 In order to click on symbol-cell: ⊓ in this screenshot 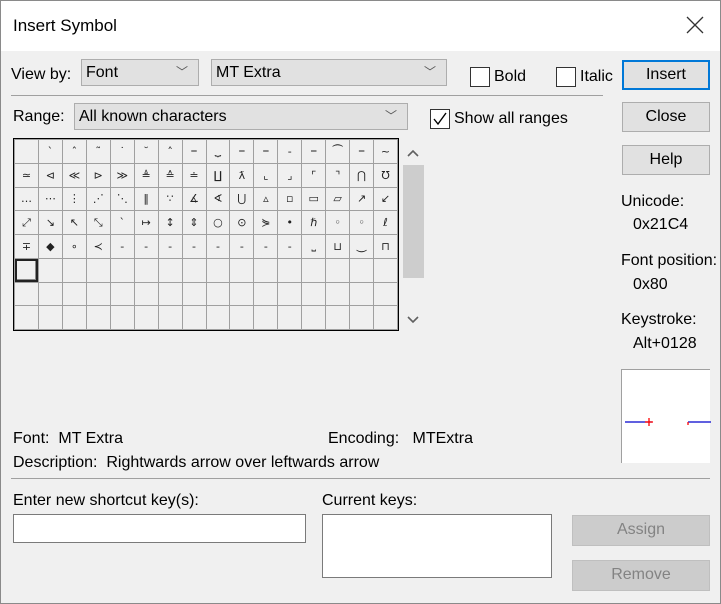, I will do `click(385, 246)`.